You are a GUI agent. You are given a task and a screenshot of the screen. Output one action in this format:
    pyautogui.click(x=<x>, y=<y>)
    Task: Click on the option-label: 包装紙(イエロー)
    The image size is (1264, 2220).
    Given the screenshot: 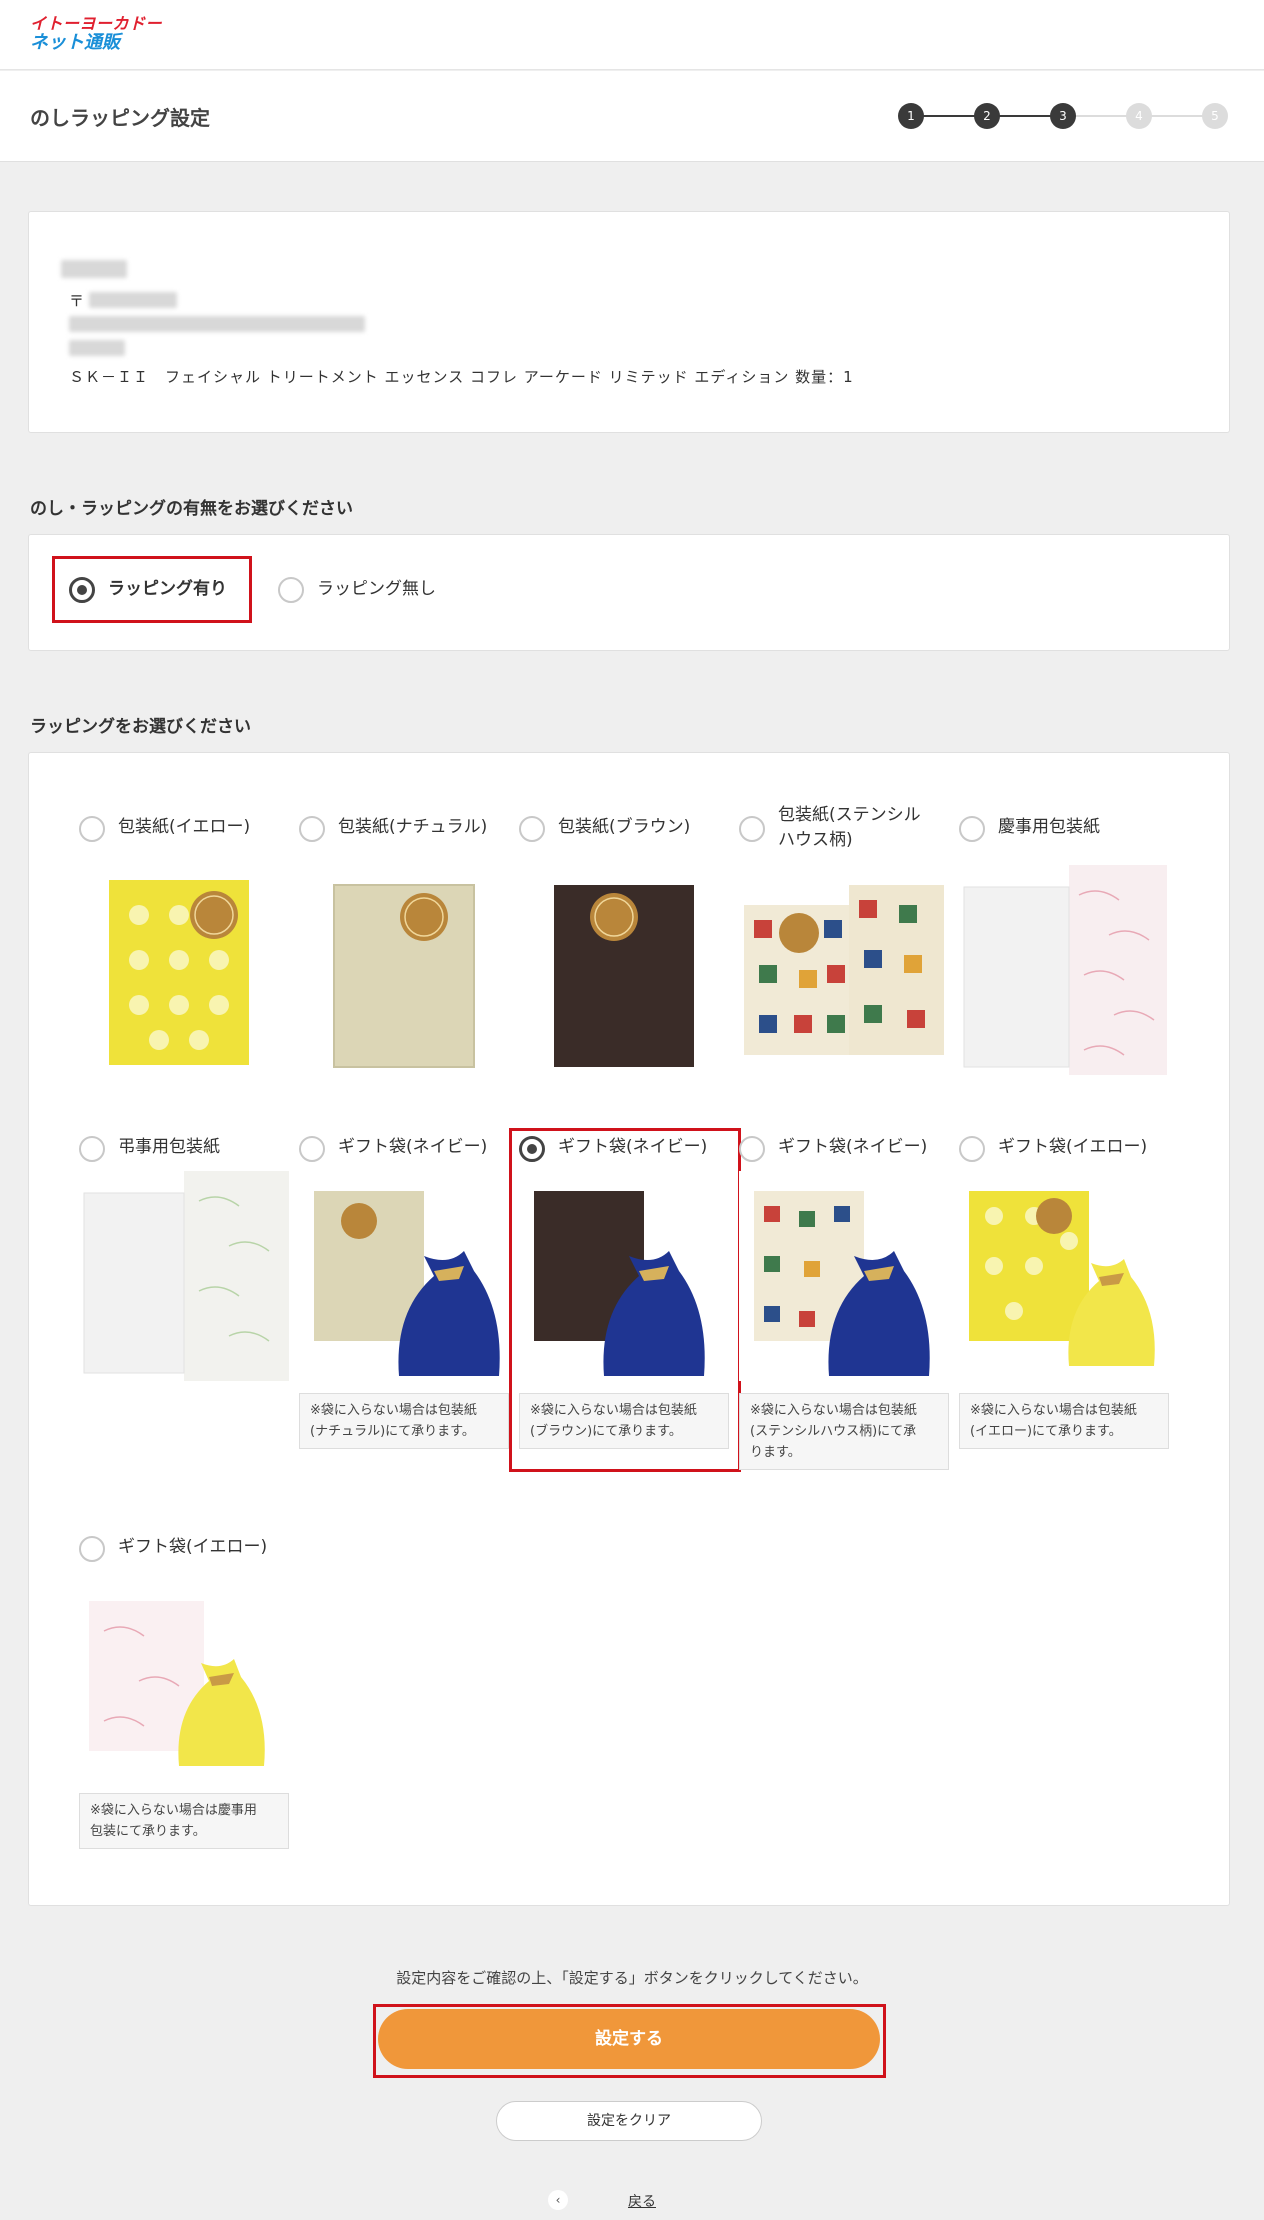 What is the action you would take?
    pyautogui.click(x=184, y=828)
    